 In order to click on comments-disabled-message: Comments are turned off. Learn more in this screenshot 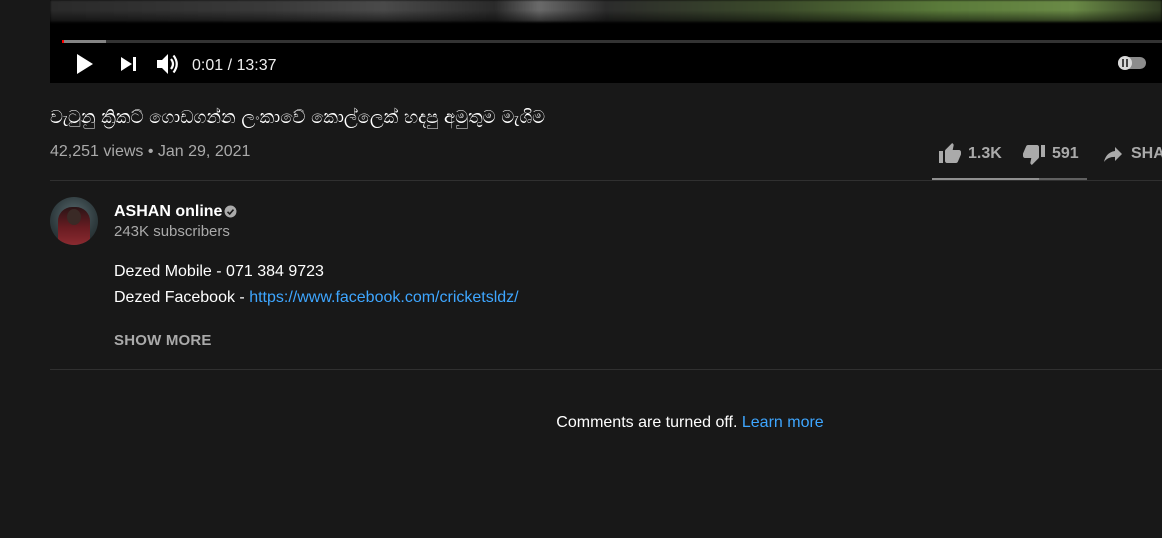, I will do `click(581, 423)`.